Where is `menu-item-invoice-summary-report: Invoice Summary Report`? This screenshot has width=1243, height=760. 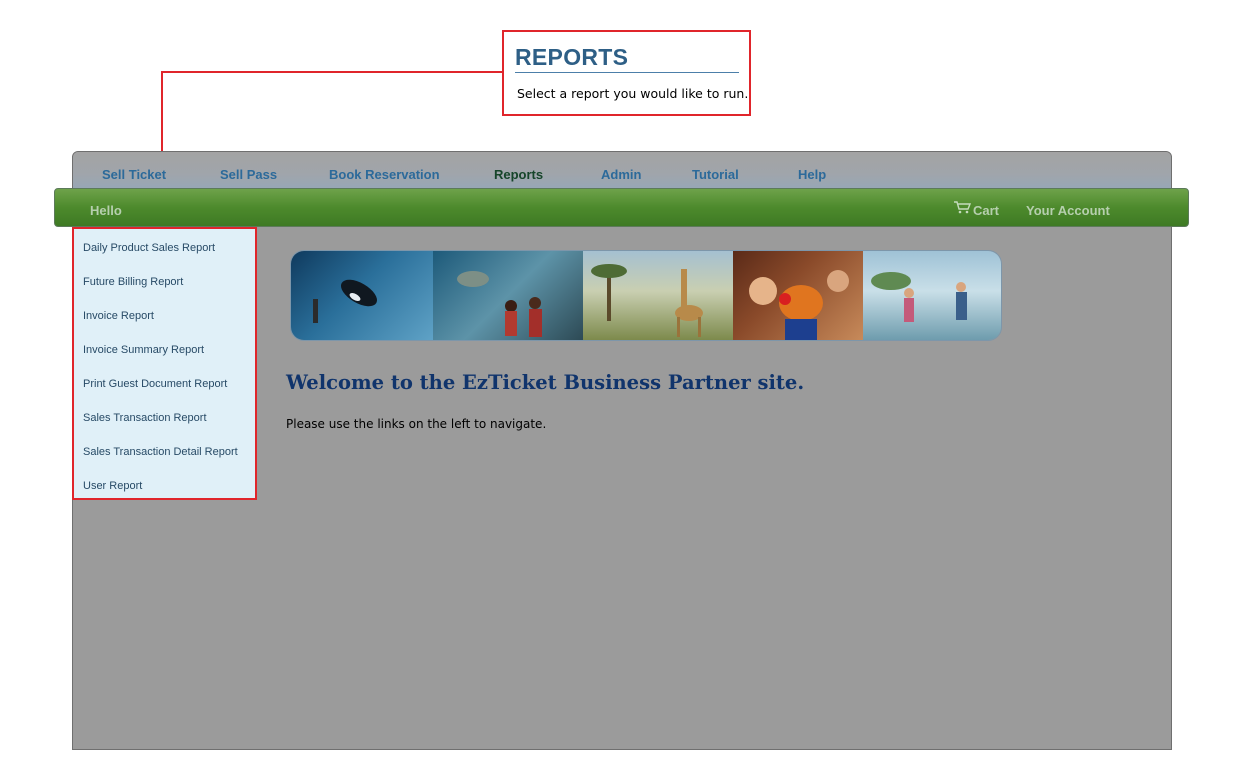
menu-item-invoice-summary-report: Invoice Summary Report is located at coordinates (143, 350).